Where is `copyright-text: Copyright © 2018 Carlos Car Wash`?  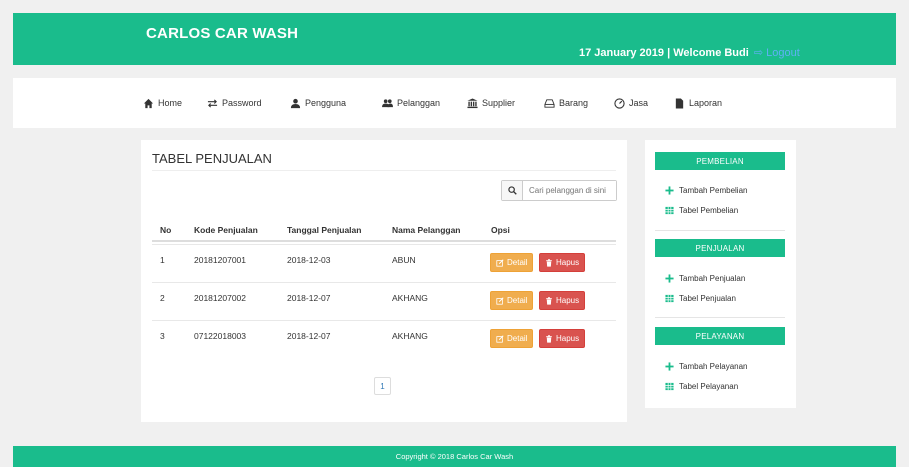
copyright-text: Copyright © 2018 Carlos Car Wash is located at coordinates (454, 456).